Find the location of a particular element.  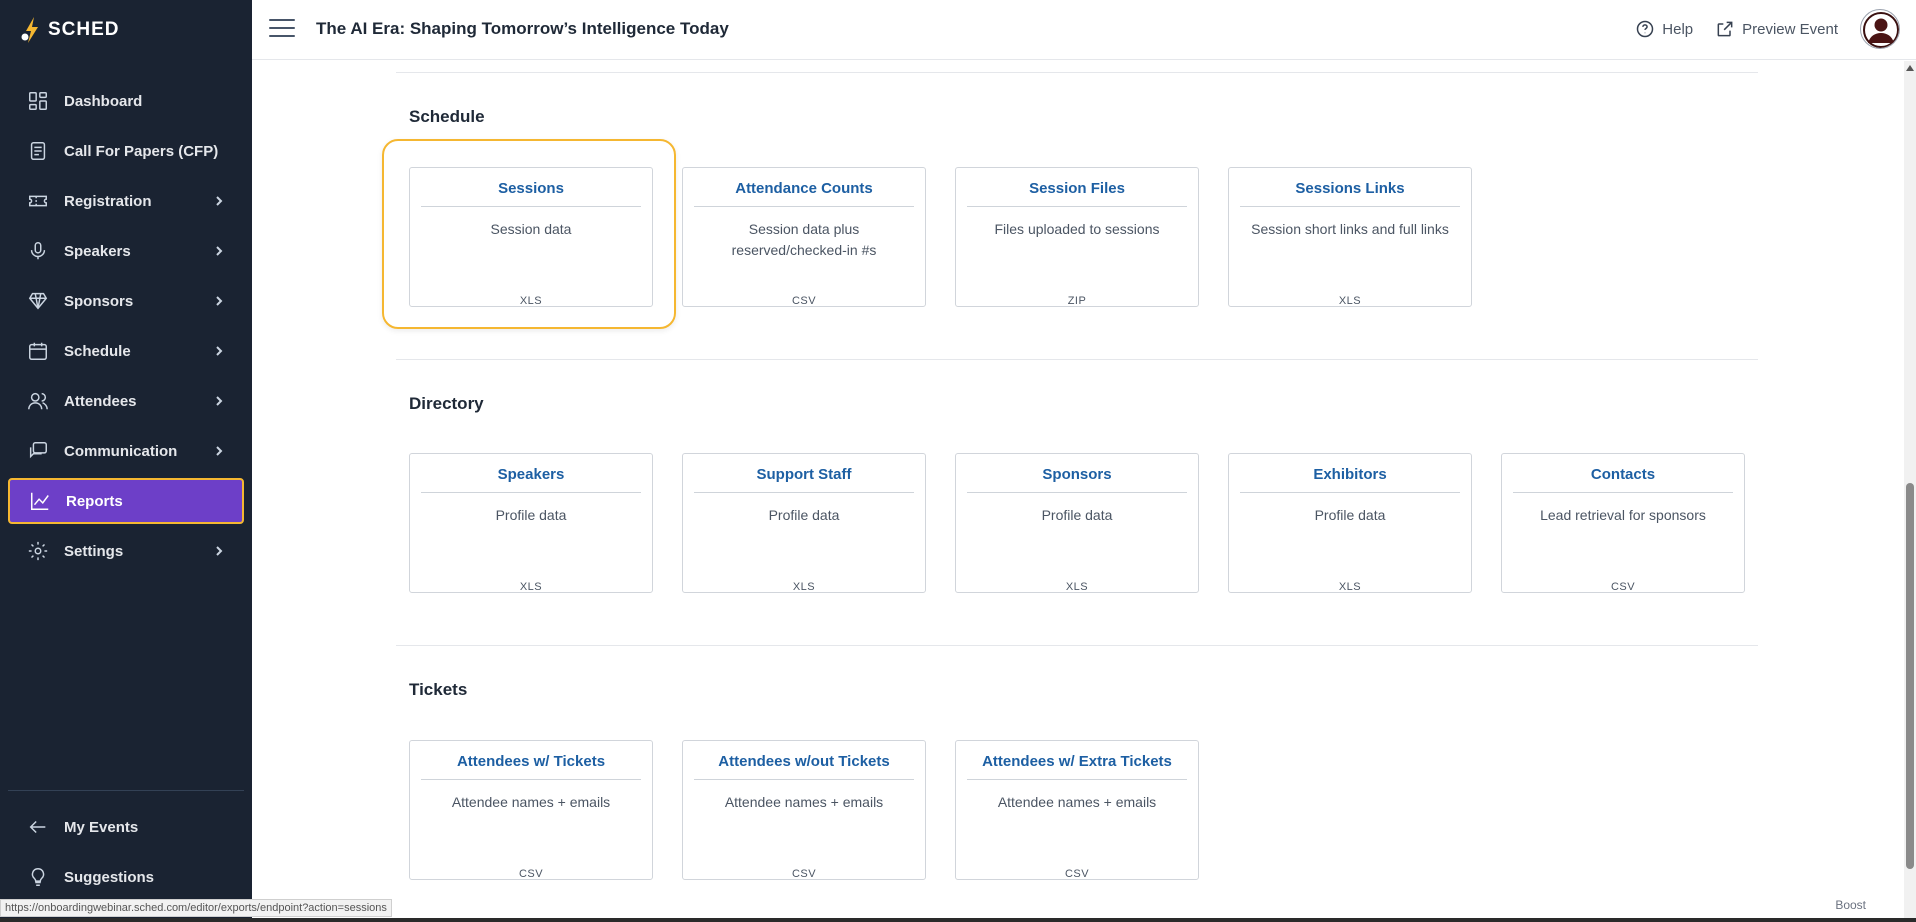

sidebar-item-label: Communication is located at coordinates (121, 451).